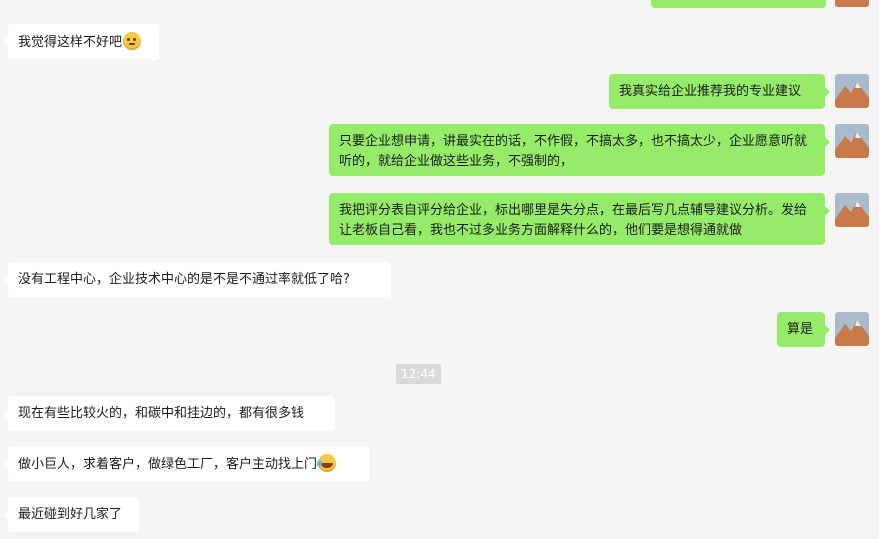  Describe the element at coordinates (738, 4) in the screenshot. I see `partial-outgoing-bubble` at that location.